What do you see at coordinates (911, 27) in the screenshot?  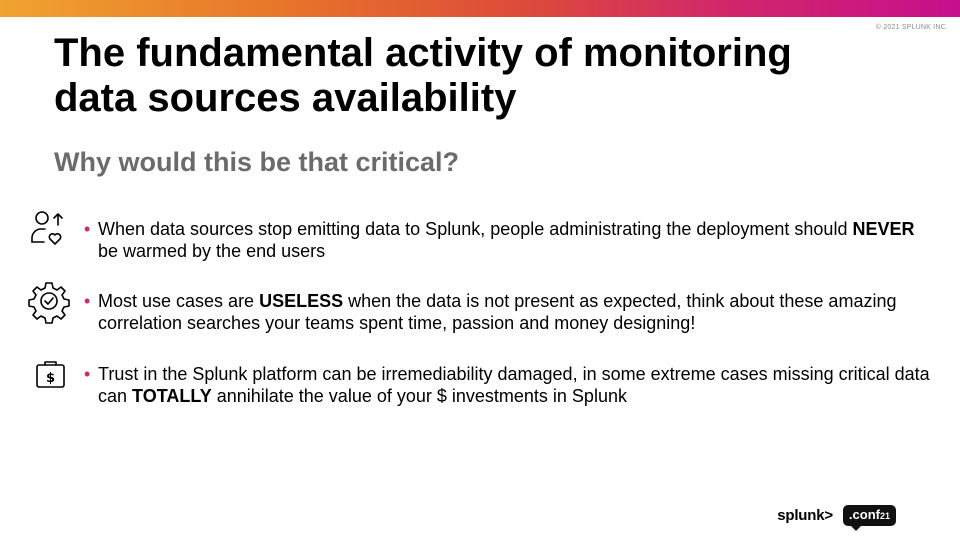 I see `copyright-notice: © 2021 SPLUNK INC.` at bounding box center [911, 27].